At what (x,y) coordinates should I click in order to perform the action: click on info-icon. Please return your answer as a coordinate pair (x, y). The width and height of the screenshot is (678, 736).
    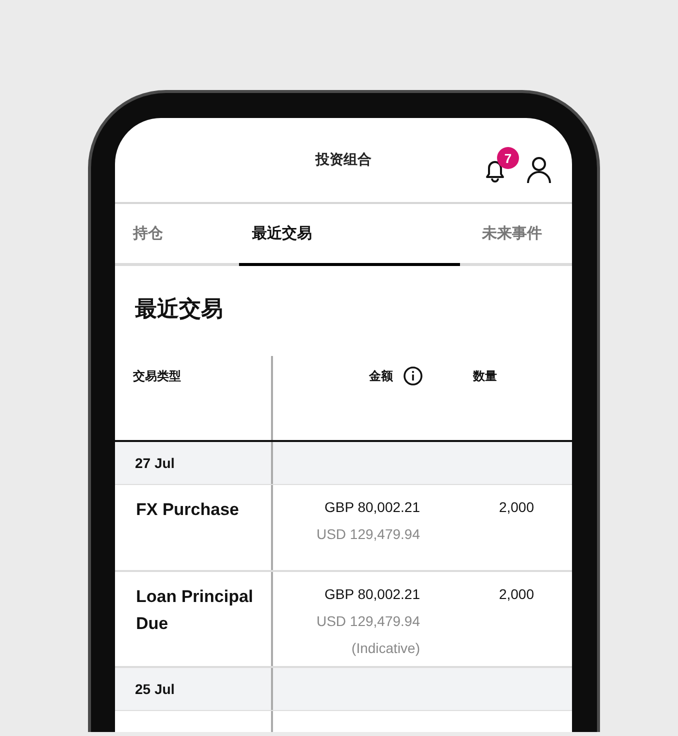
    Looking at the image, I should click on (413, 376).